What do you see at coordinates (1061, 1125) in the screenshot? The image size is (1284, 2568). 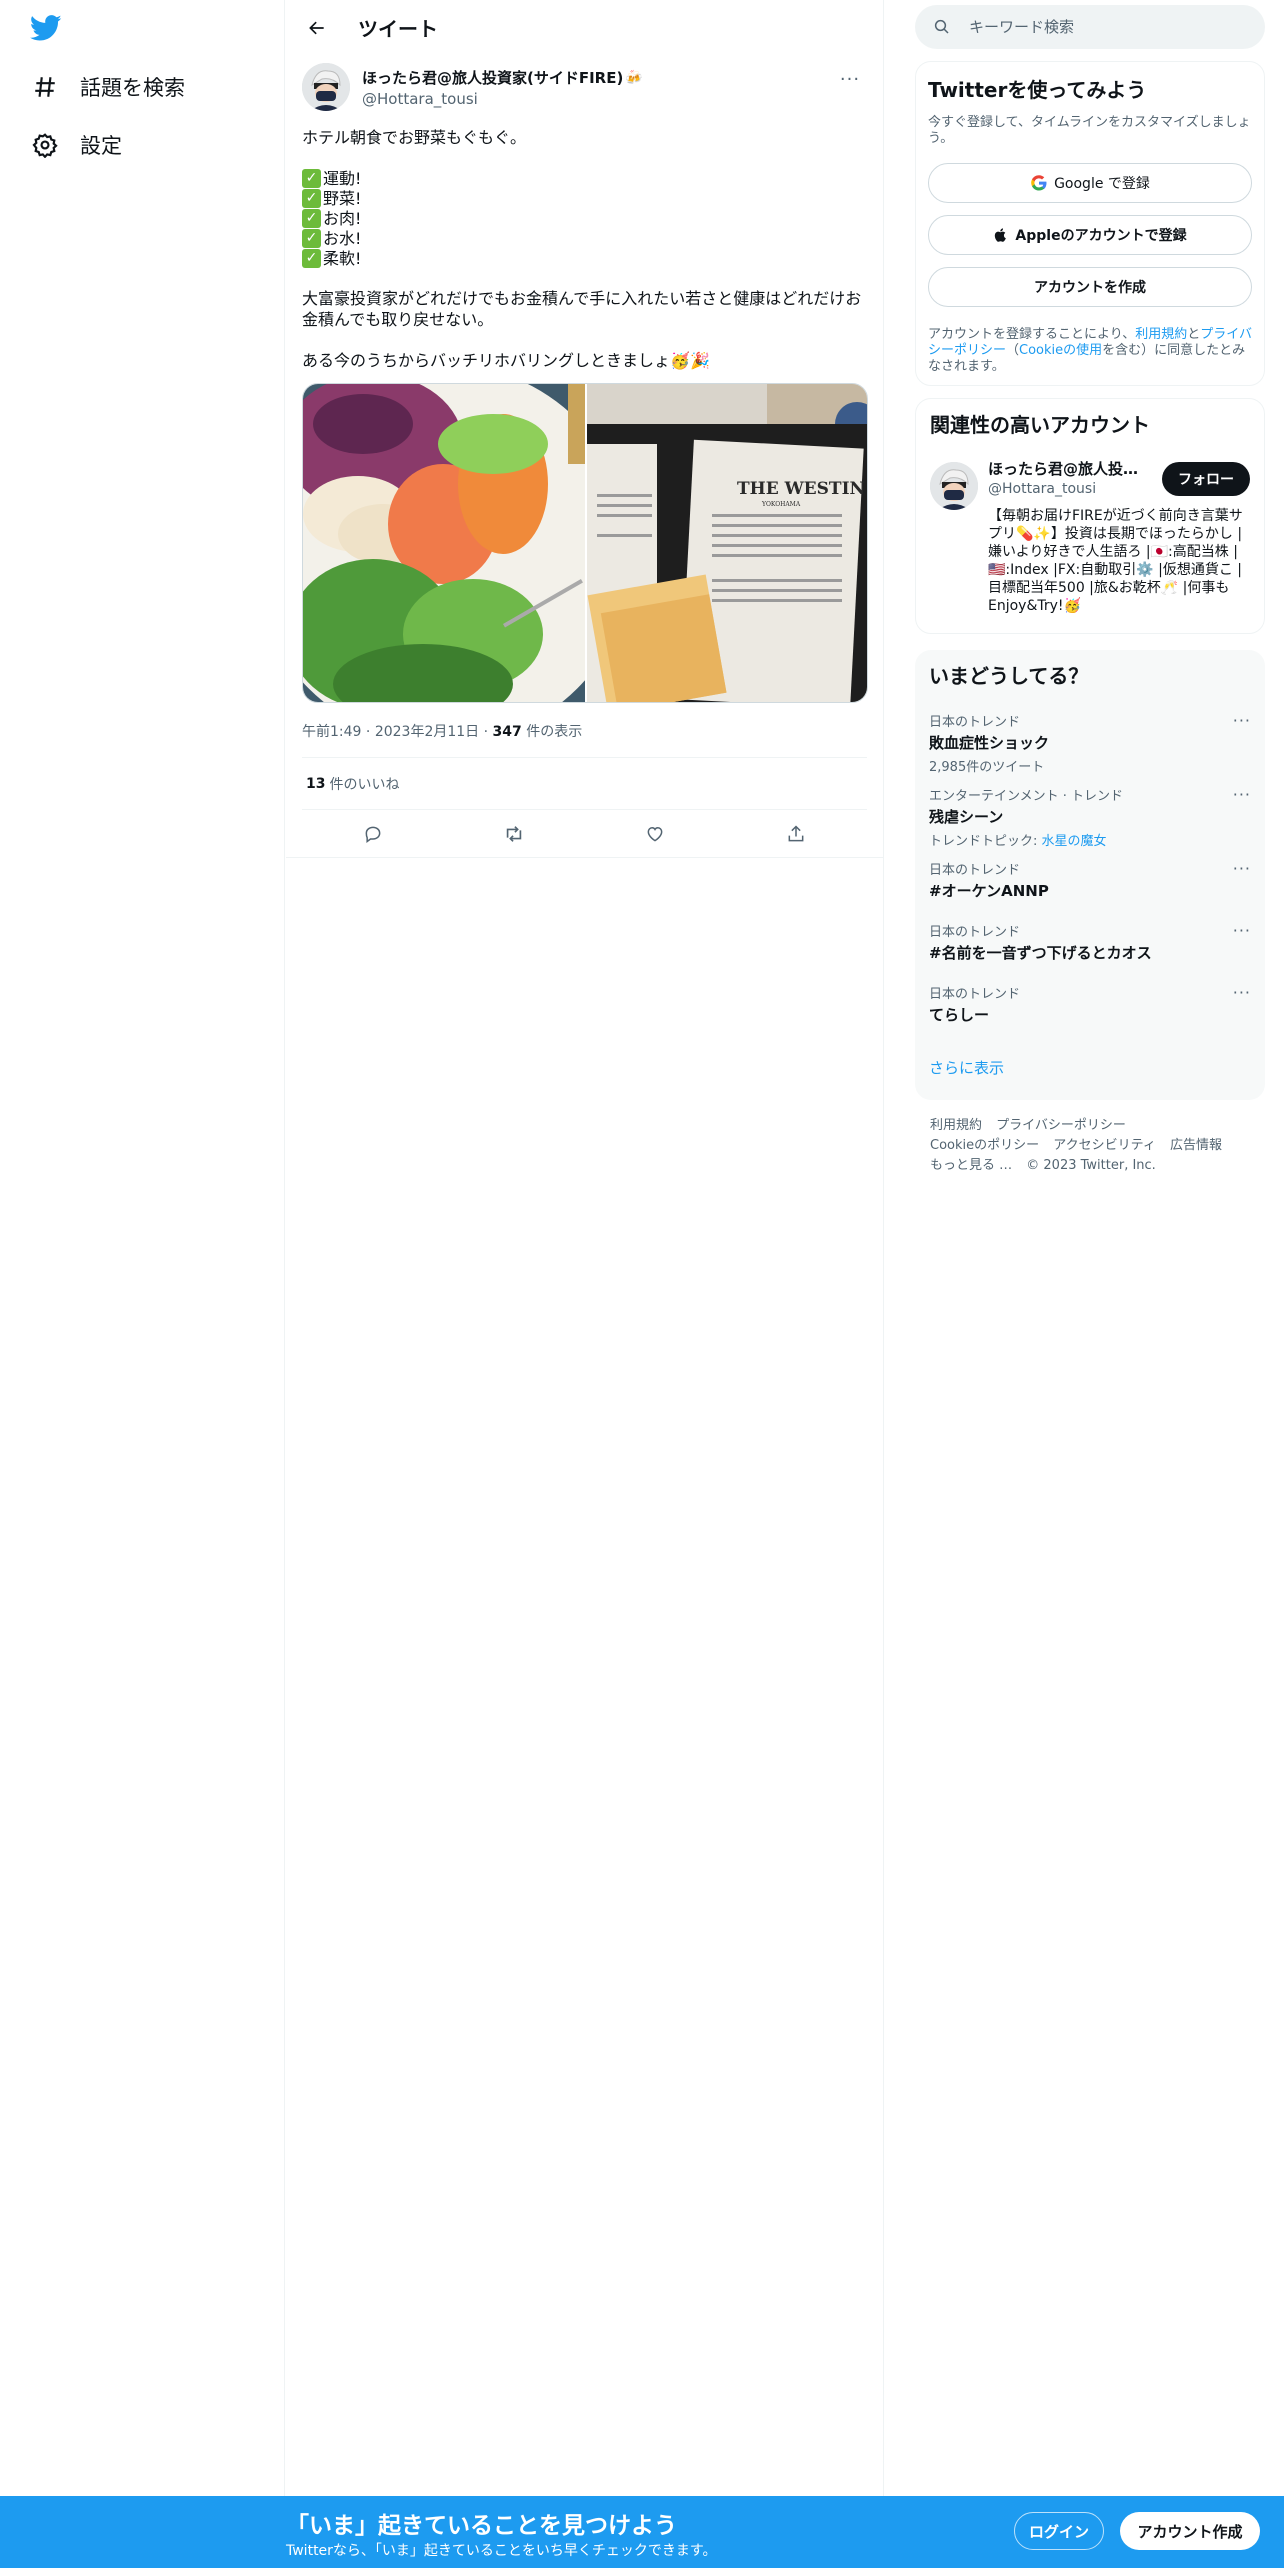 I see `footer-privacy-link: プライバシーポリシー` at bounding box center [1061, 1125].